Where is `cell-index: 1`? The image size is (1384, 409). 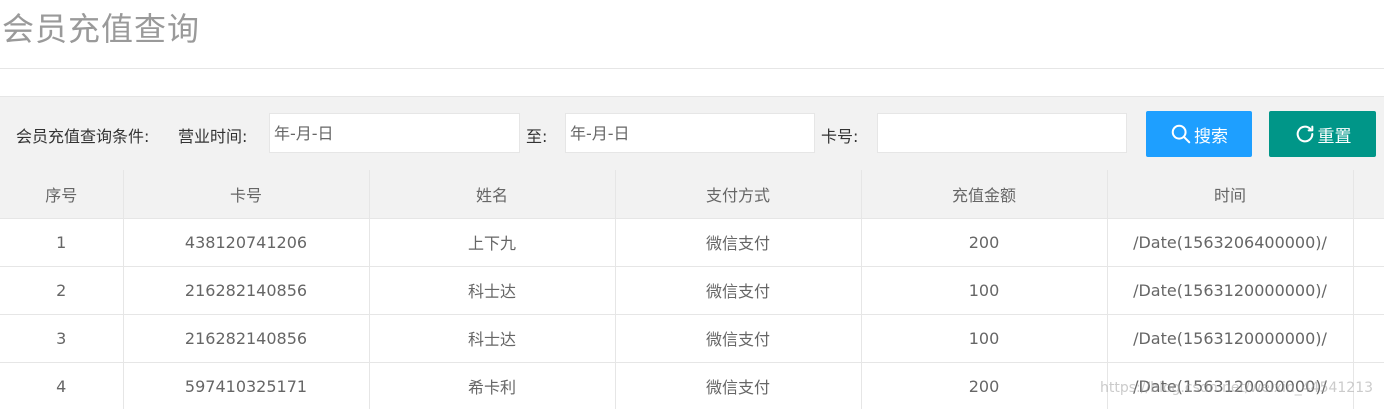
cell-index: 1 is located at coordinates (62, 242).